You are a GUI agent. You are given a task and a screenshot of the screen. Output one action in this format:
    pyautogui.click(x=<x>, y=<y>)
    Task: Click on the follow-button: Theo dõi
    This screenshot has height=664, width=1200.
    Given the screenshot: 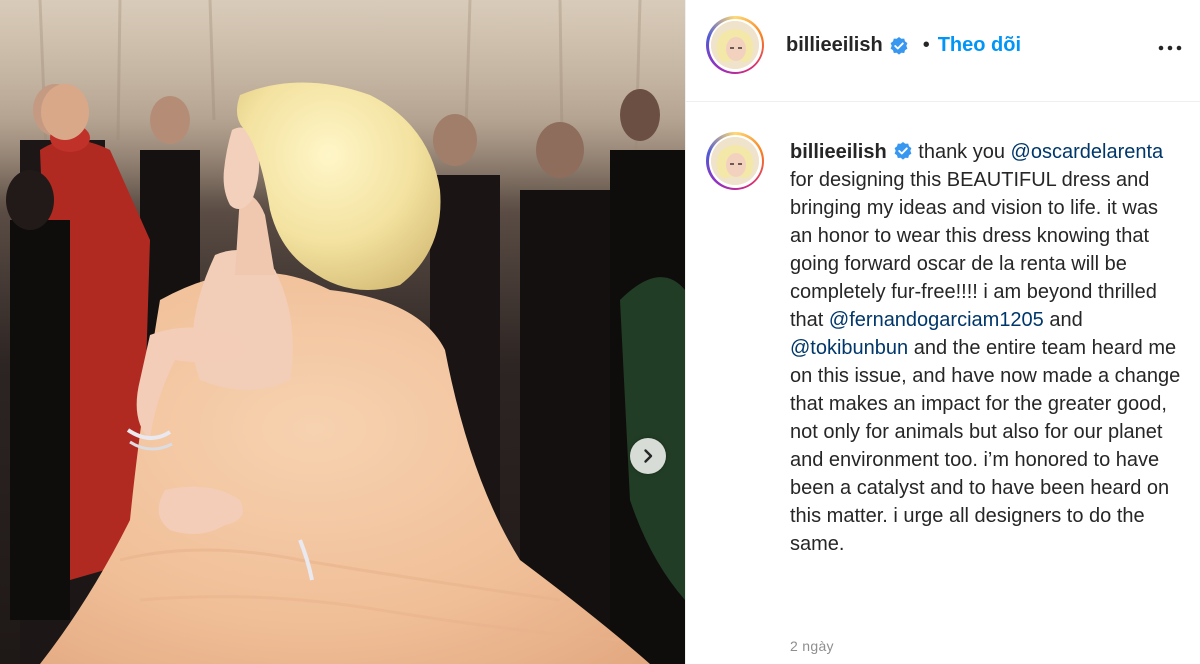 What is the action you would take?
    pyautogui.click(x=979, y=45)
    